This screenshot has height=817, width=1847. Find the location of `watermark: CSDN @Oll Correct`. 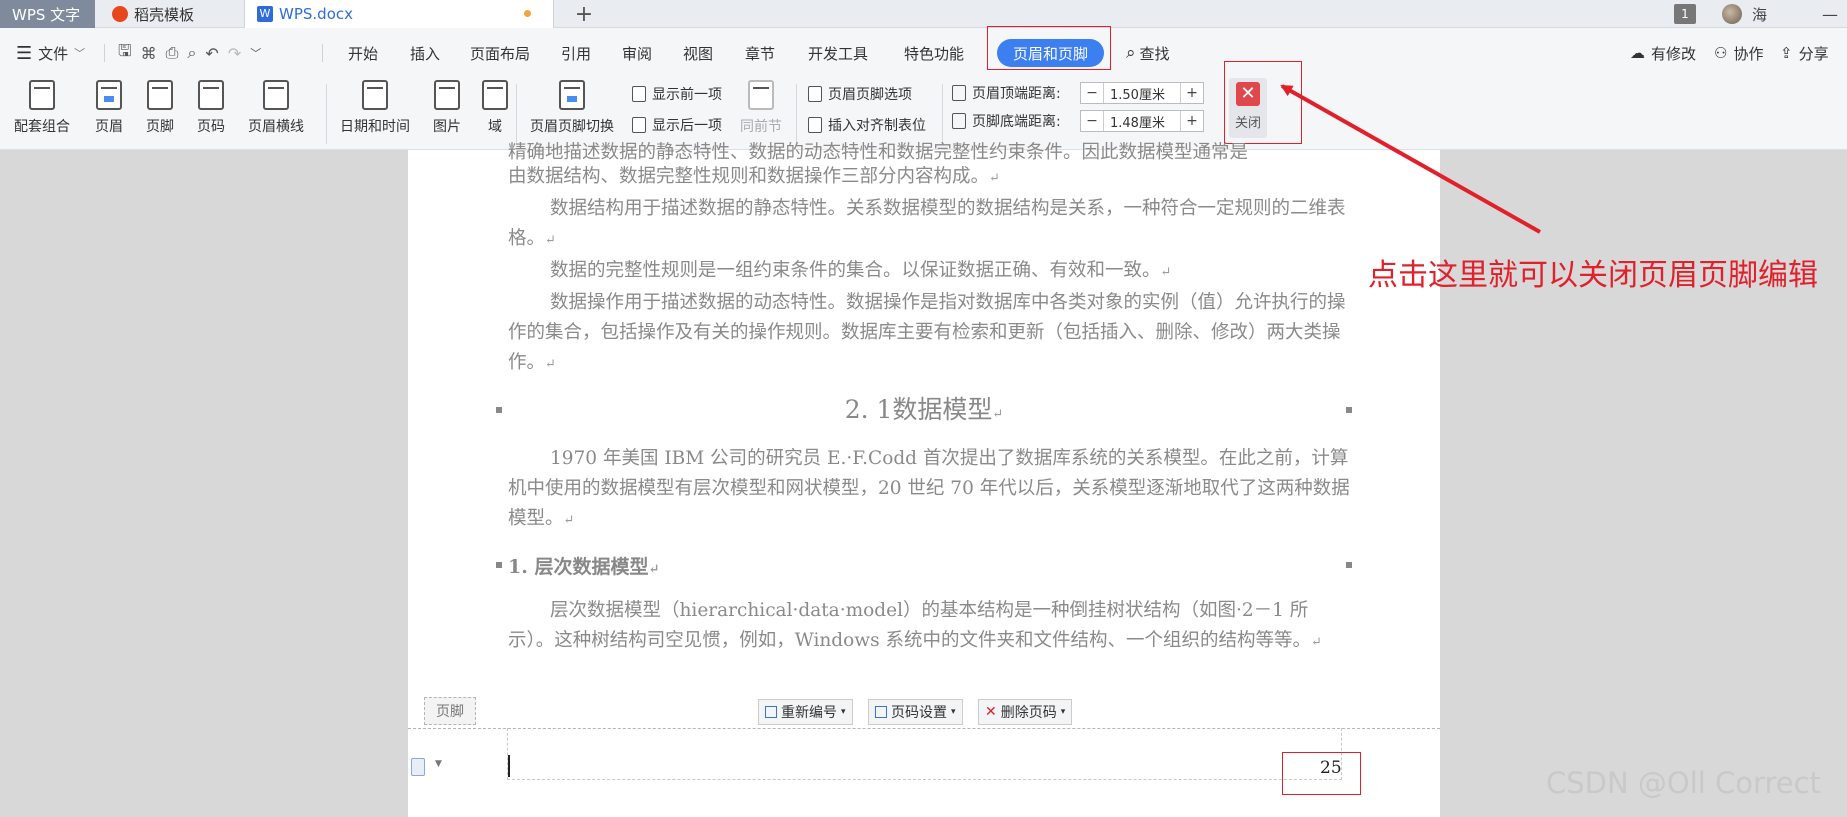

watermark: CSDN @Oll Correct is located at coordinates (1683, 783).